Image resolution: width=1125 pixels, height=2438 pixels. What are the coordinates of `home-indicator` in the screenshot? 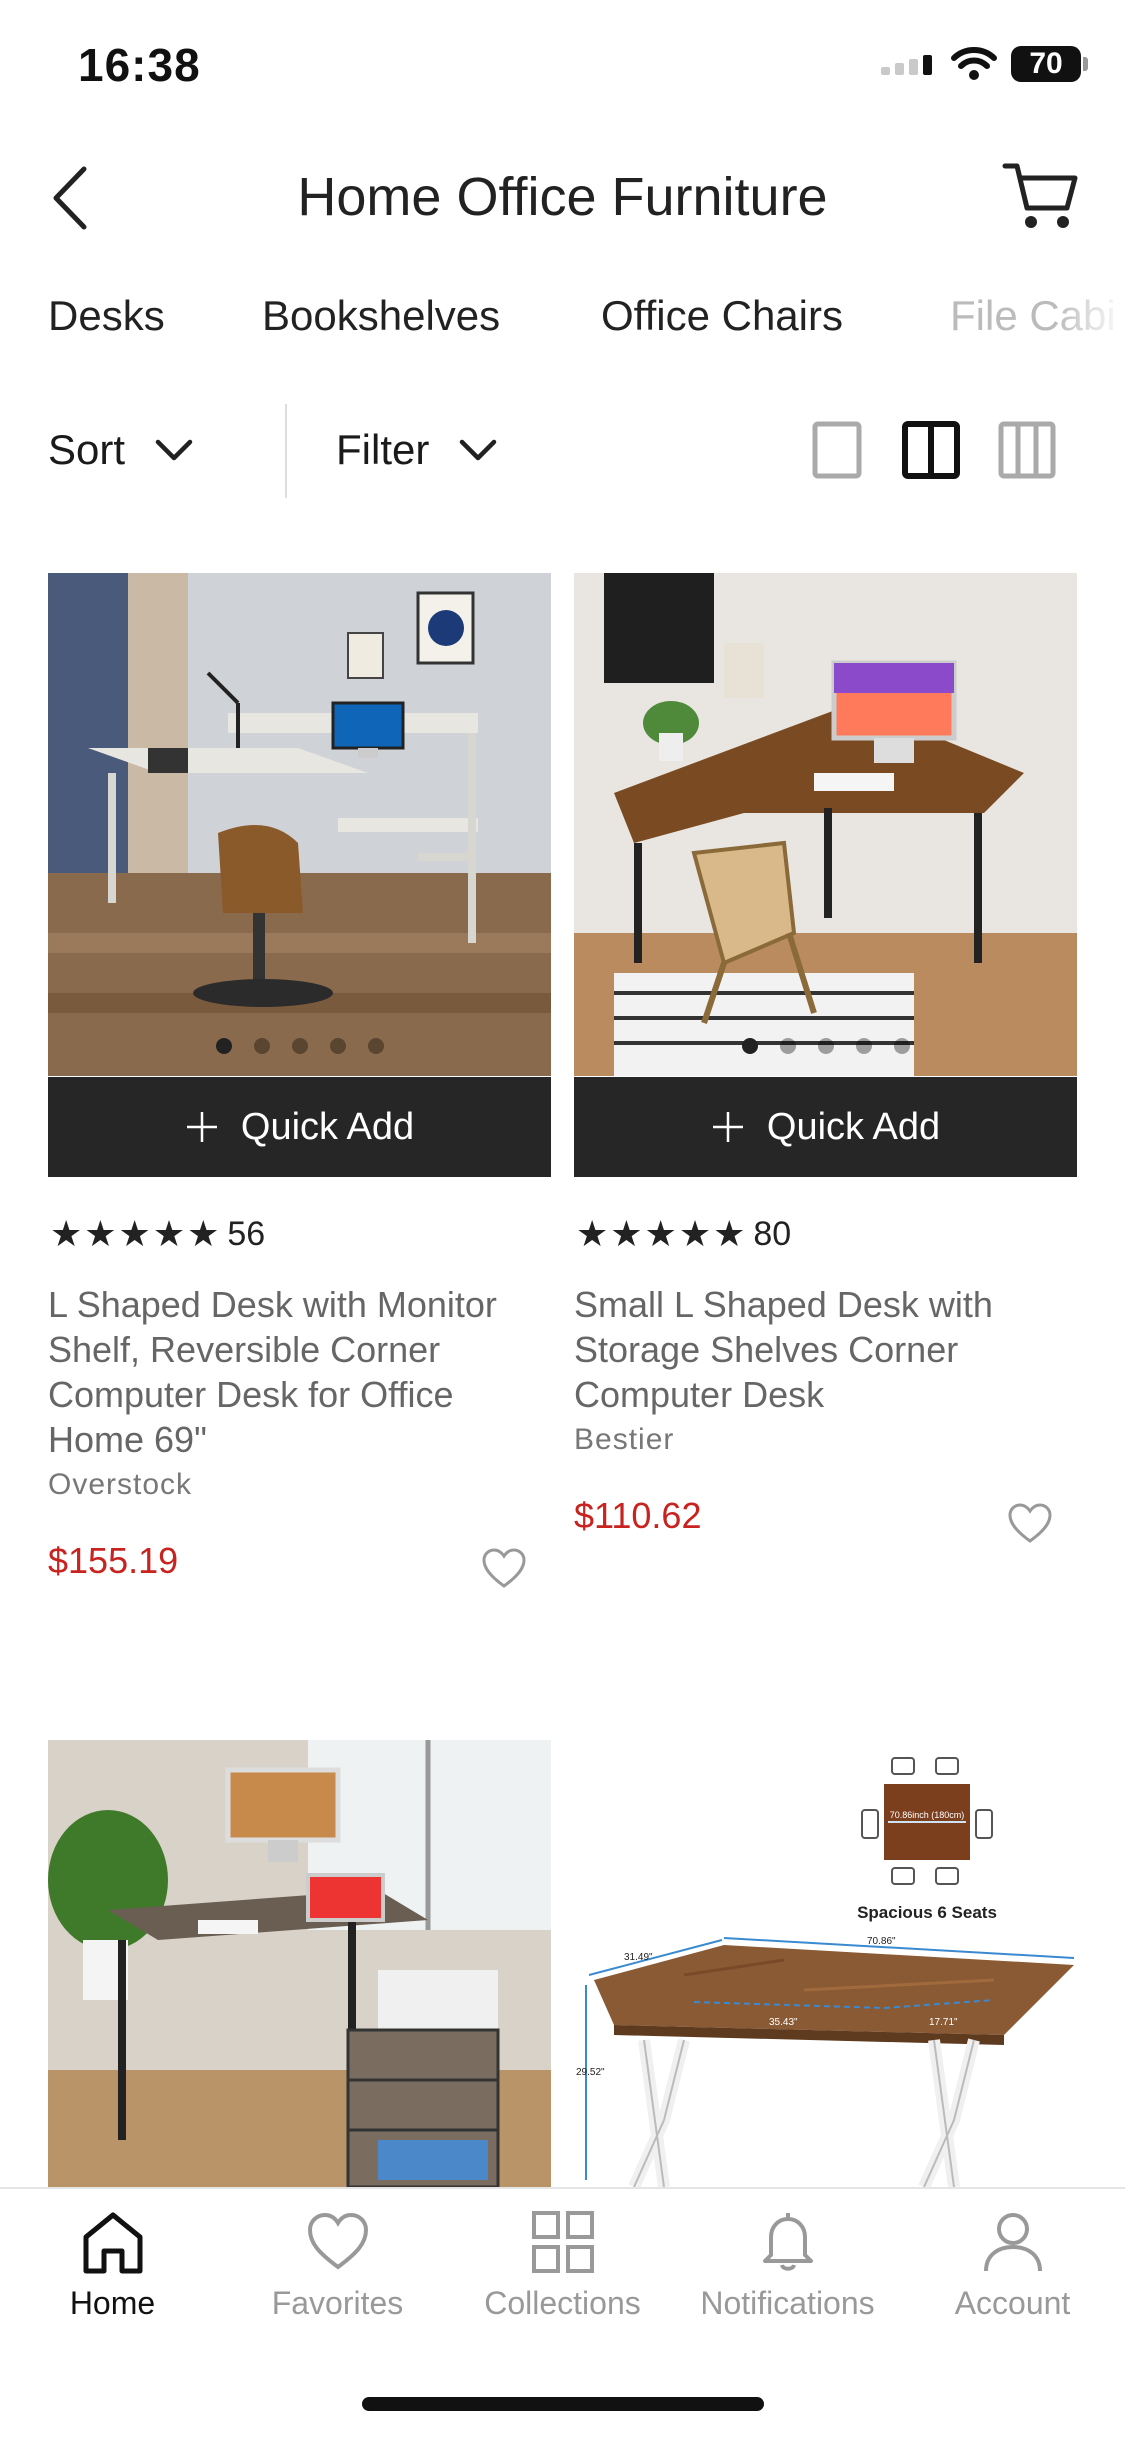 It's located at (563, 2404).